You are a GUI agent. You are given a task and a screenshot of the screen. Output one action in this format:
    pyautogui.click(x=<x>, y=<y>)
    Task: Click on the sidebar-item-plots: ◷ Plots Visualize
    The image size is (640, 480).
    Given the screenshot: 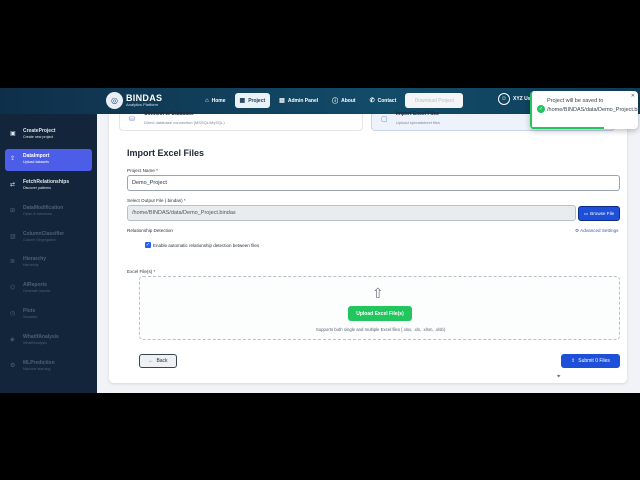 What is the action you would take?
    pyautogui.click(x=48, y=315)
    